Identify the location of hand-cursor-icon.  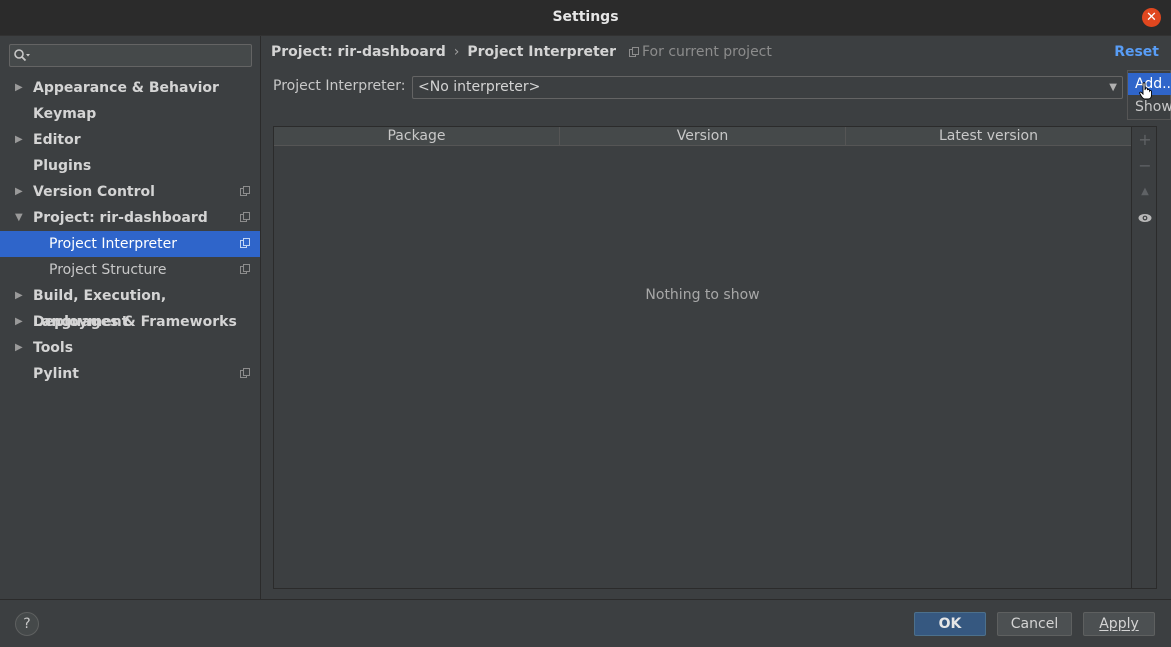
(1145, 91).